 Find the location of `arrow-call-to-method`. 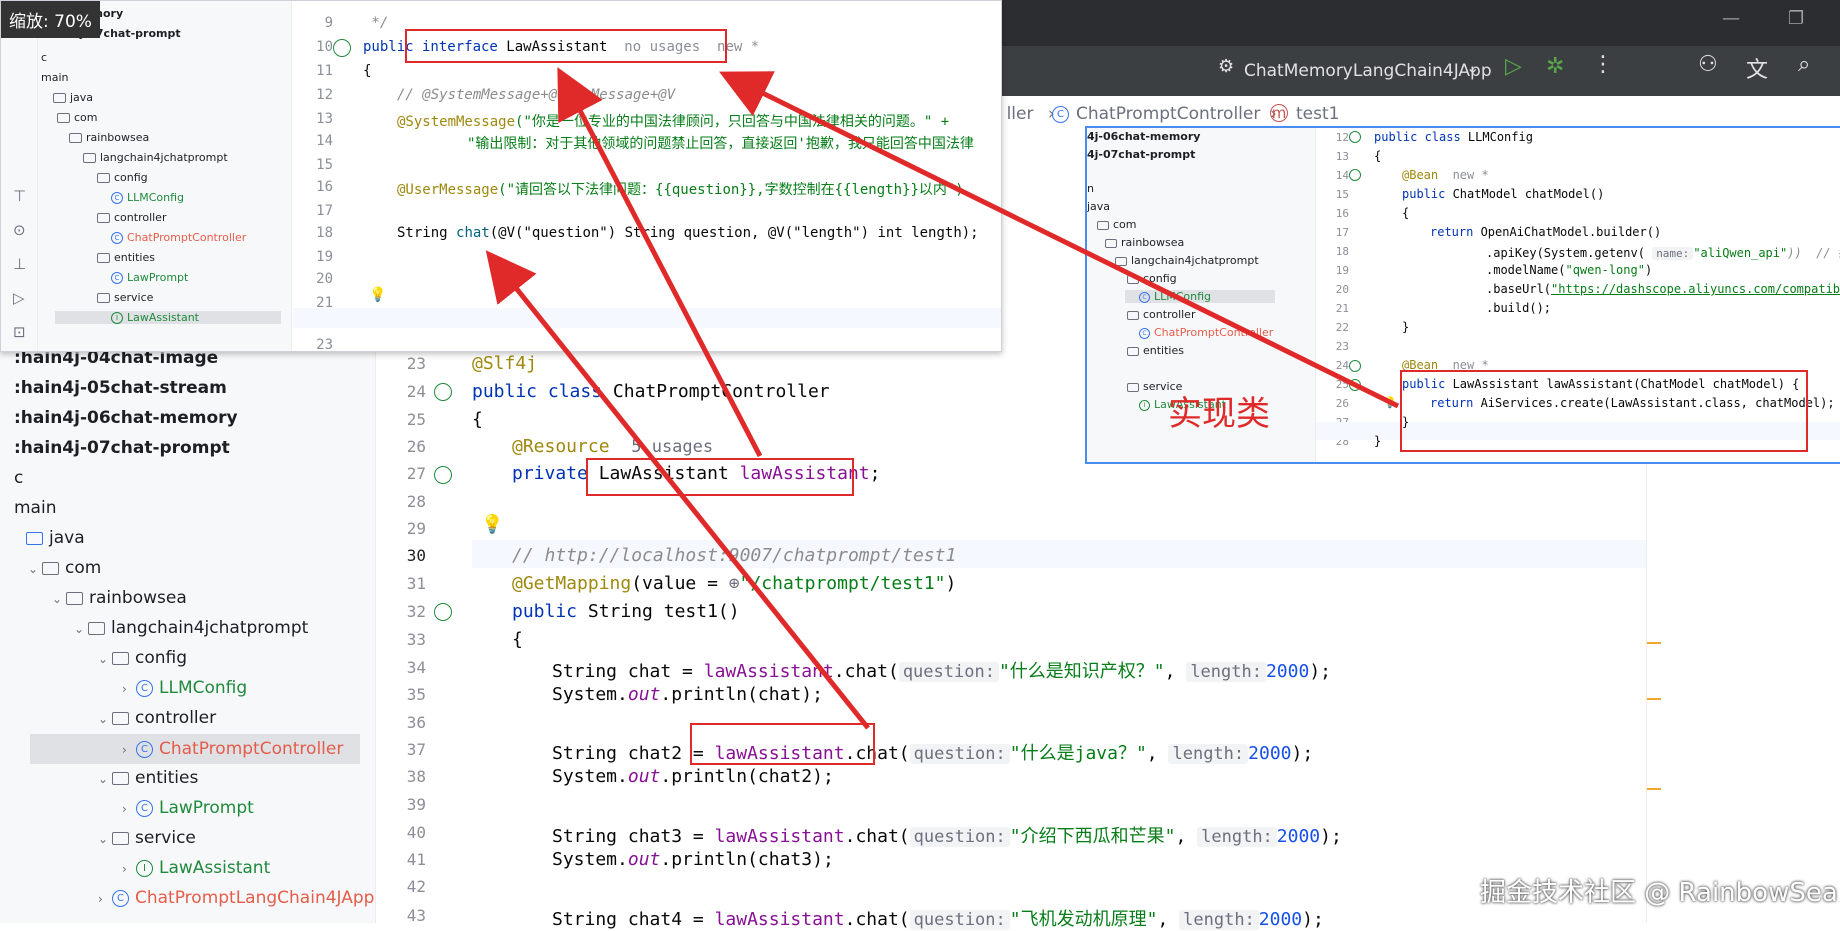

arrow-call-to-method is located at coordinates (677, 490).